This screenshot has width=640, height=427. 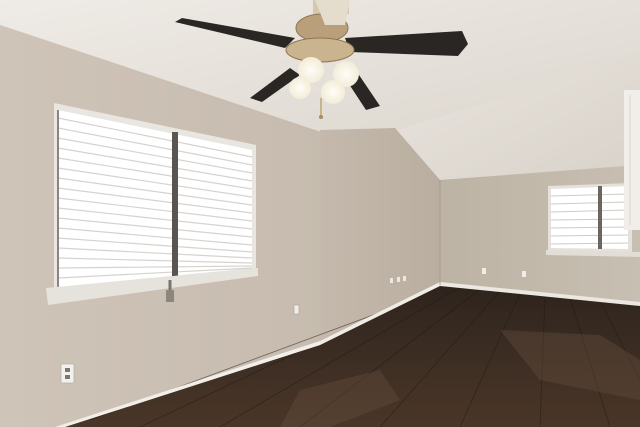 What do you see at coordinates (632, 160) in the screenshot?
I see `doorway-trim` at bounding box center [632, 160].